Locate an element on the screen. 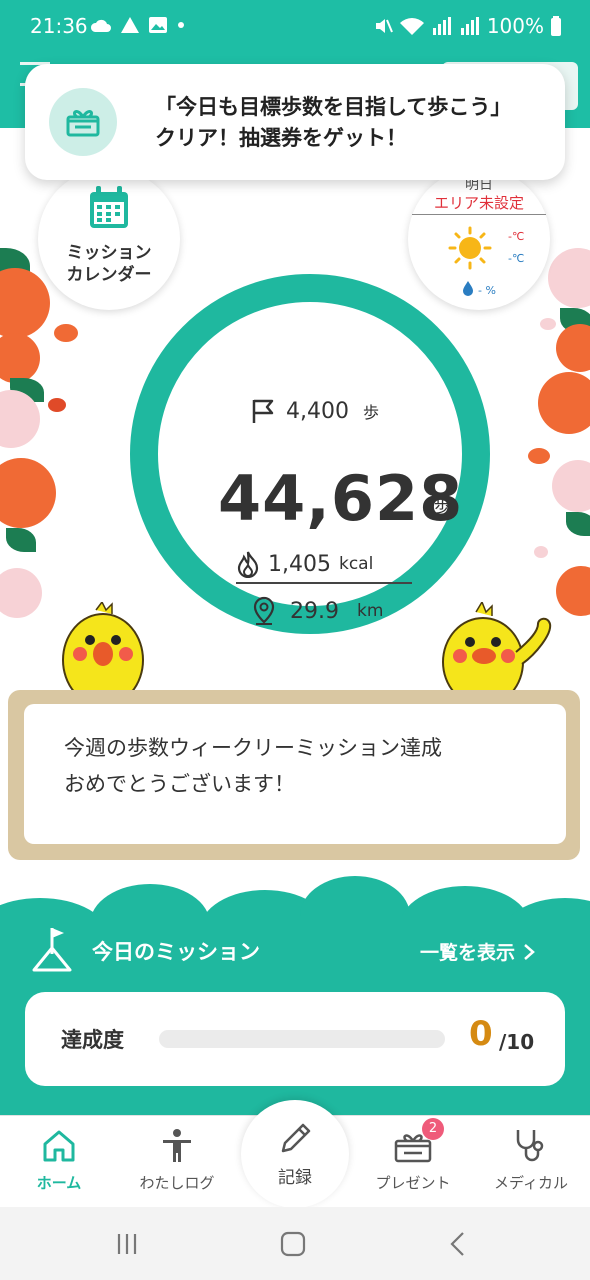 The height and width of the screenshot is (1280, 590). signal-icon is located at coordinates (441, 26).